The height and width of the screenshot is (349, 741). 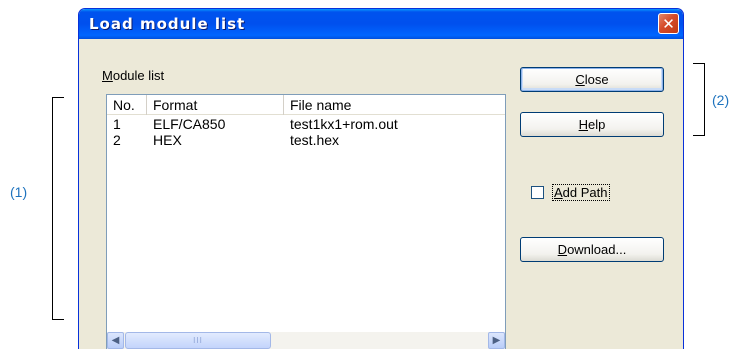 What do you see at coordinates (721, 100) in the screenshot?
I see `annotation-label-2: (2)` at bounding box center [721, 100].